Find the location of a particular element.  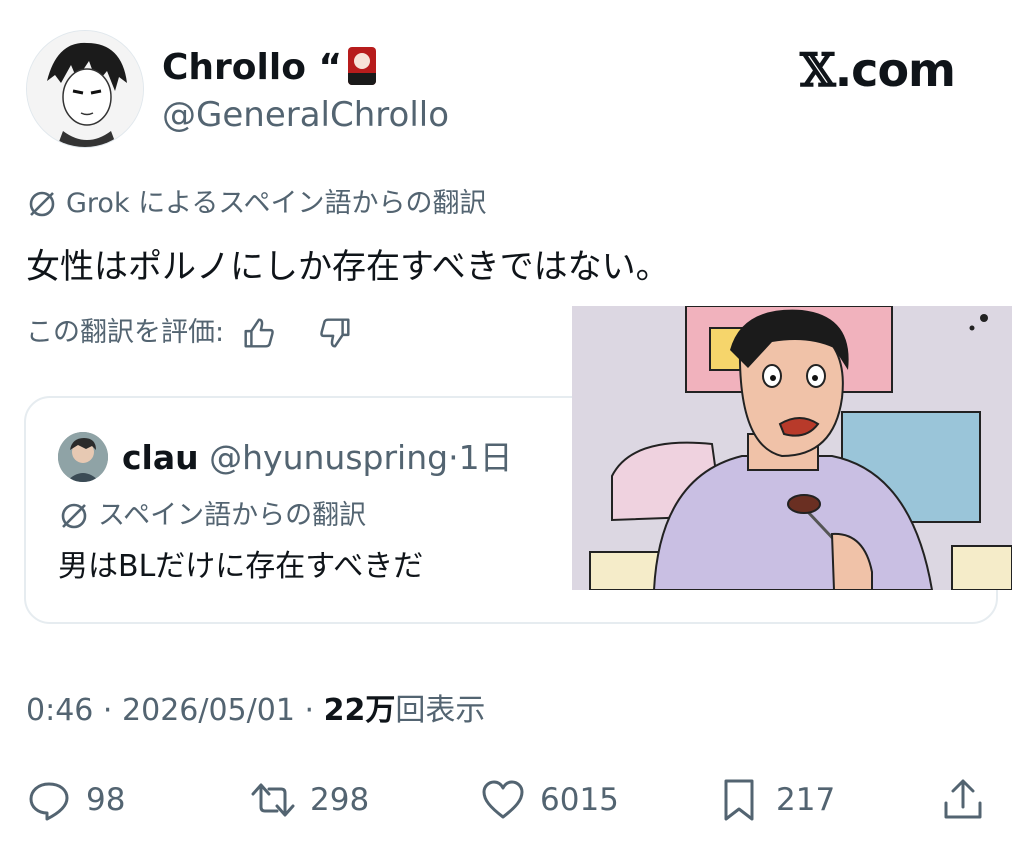

quoted-tweet-header: clau @hyunuspring·1日 is located at coordinates (317, 458).